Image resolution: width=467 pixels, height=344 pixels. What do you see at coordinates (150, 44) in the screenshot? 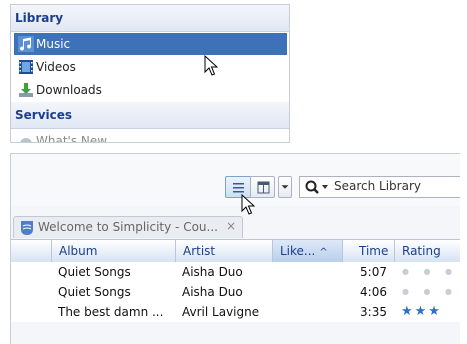
I see `sidebar-item-music: Music` at bounding box center [150, 44].